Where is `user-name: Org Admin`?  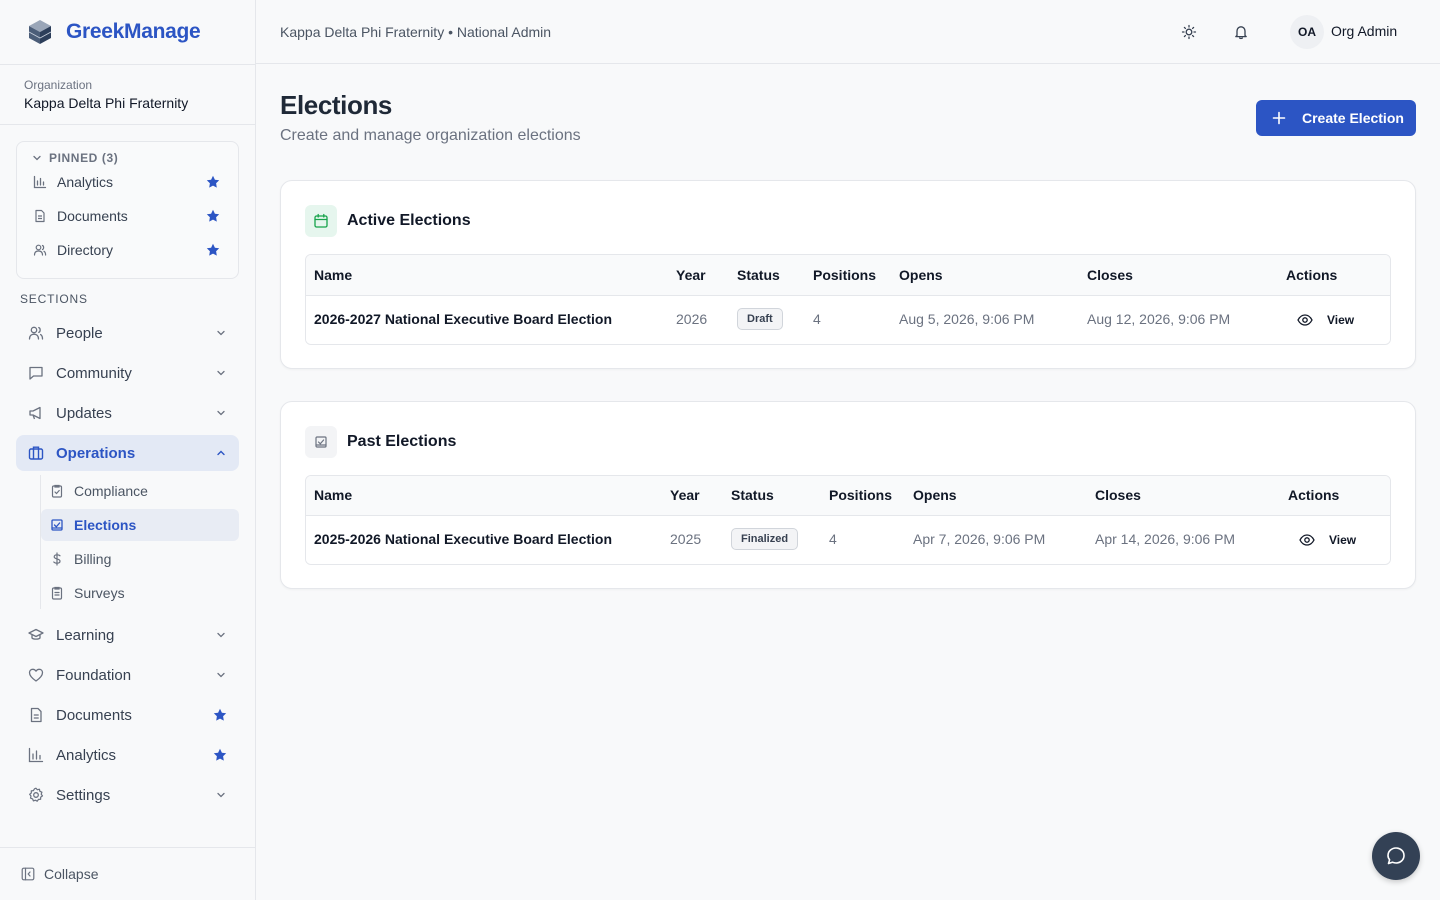 user-name: Org Admin is located at coordinates (1364, 31).